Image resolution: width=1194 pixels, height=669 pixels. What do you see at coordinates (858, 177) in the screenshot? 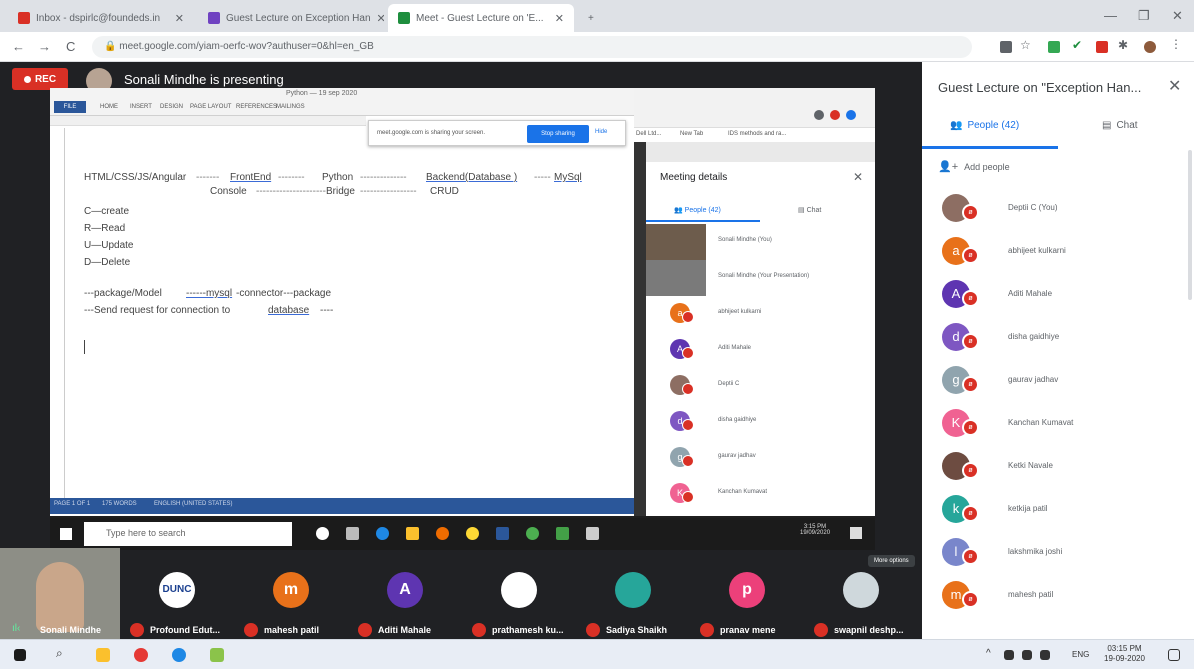
I see `meeting-details-close-button: ✕` at bounding box center [858, 177].